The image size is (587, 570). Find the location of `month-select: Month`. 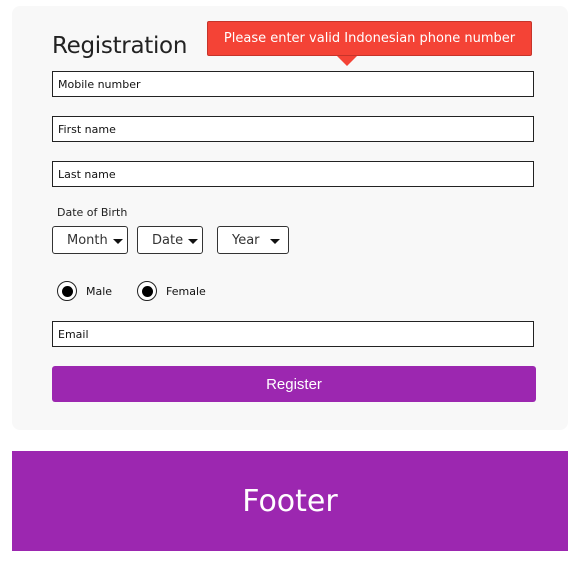

month-select: Month is located at coordinates (90, 240).